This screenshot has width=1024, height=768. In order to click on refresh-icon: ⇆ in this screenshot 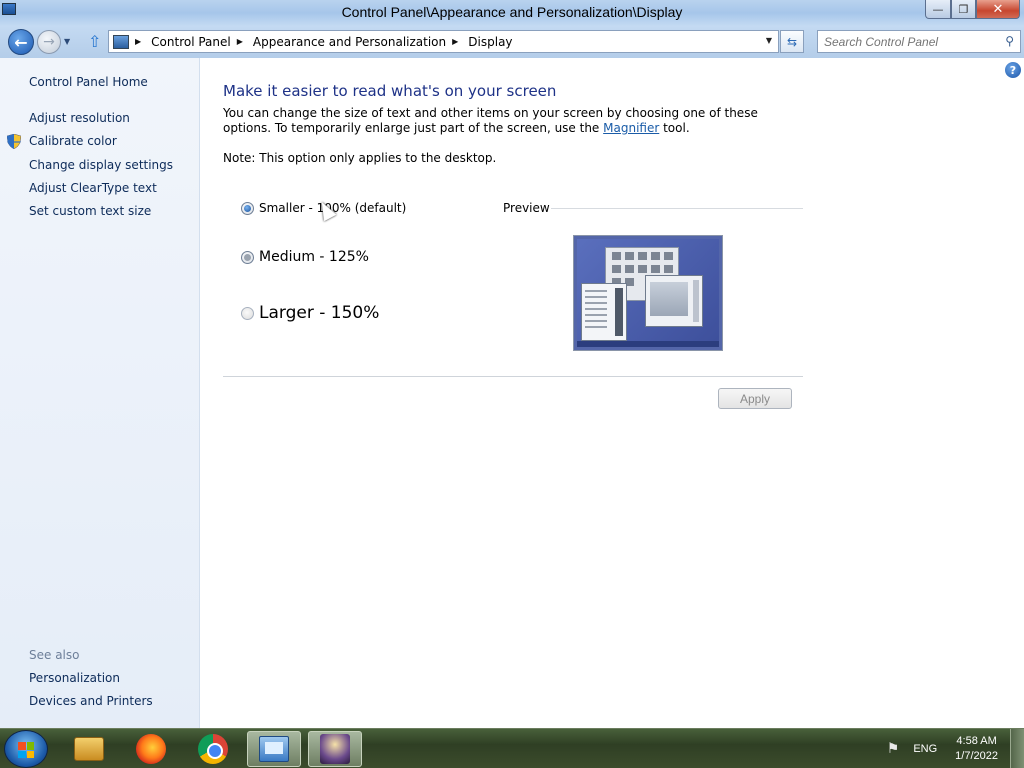, I will do `click(792, 41)`.